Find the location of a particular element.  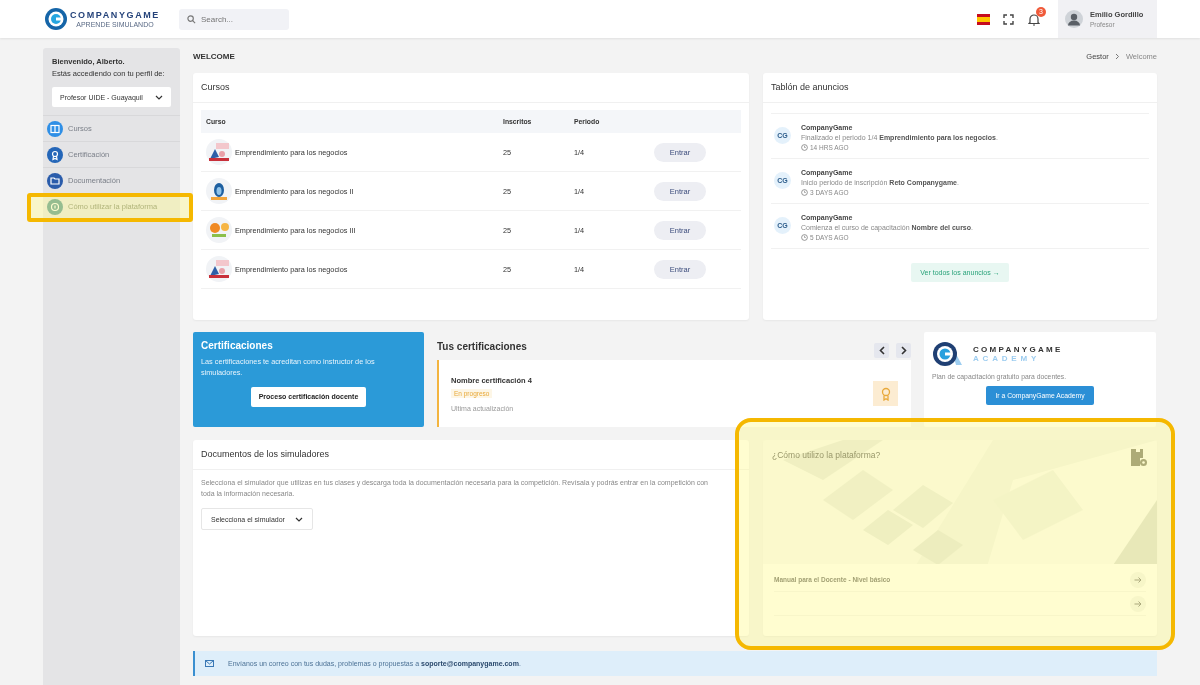

logo-icon is located at coordinates (56, 19).